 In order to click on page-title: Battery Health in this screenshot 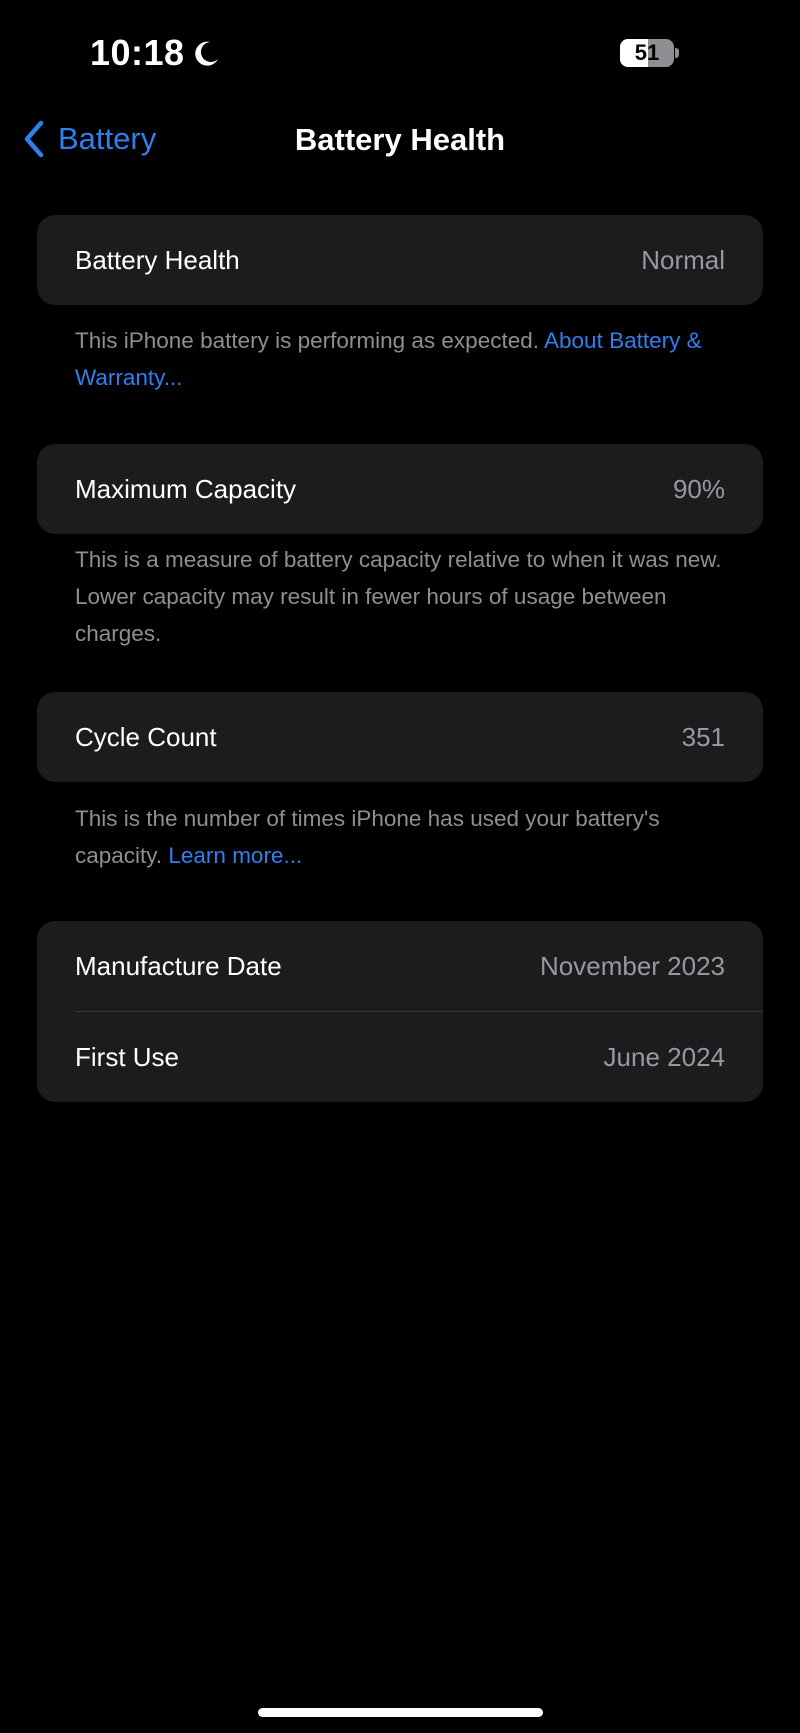, I will do `click(400, 139)`.